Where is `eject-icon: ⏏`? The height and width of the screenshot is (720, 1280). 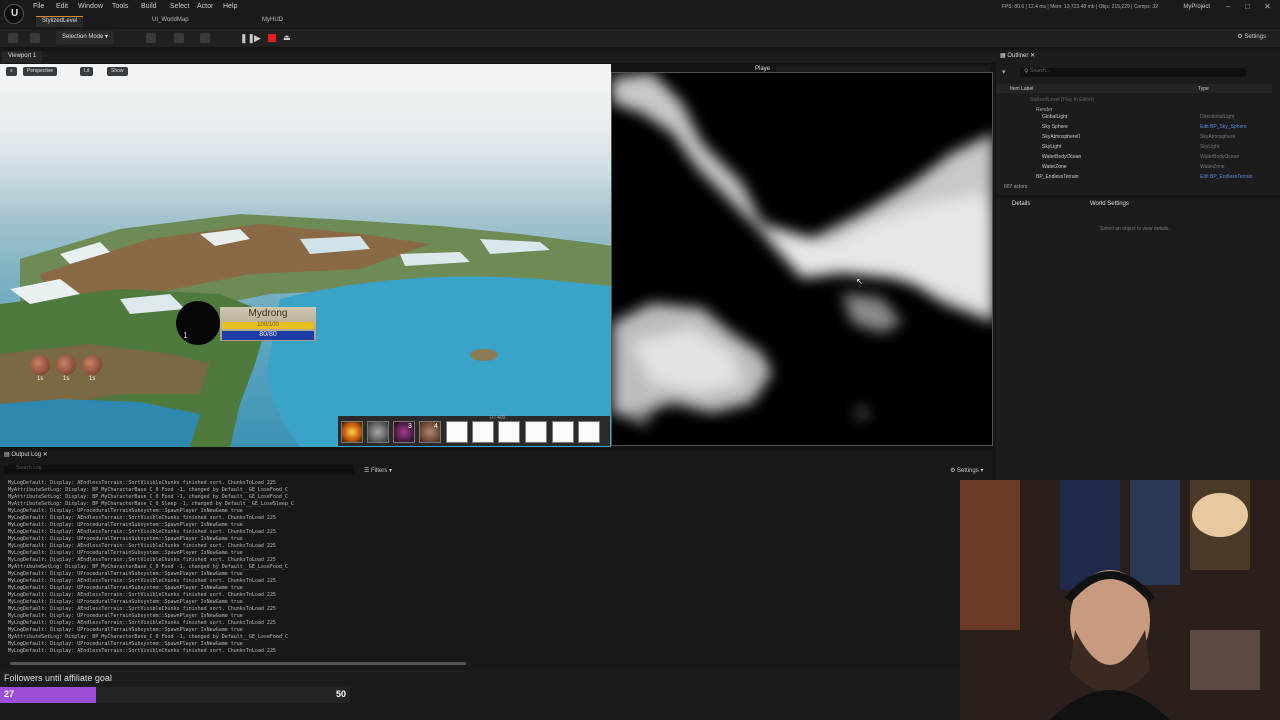
eject-icon: ⏏ is located at coordinates (287, 37).